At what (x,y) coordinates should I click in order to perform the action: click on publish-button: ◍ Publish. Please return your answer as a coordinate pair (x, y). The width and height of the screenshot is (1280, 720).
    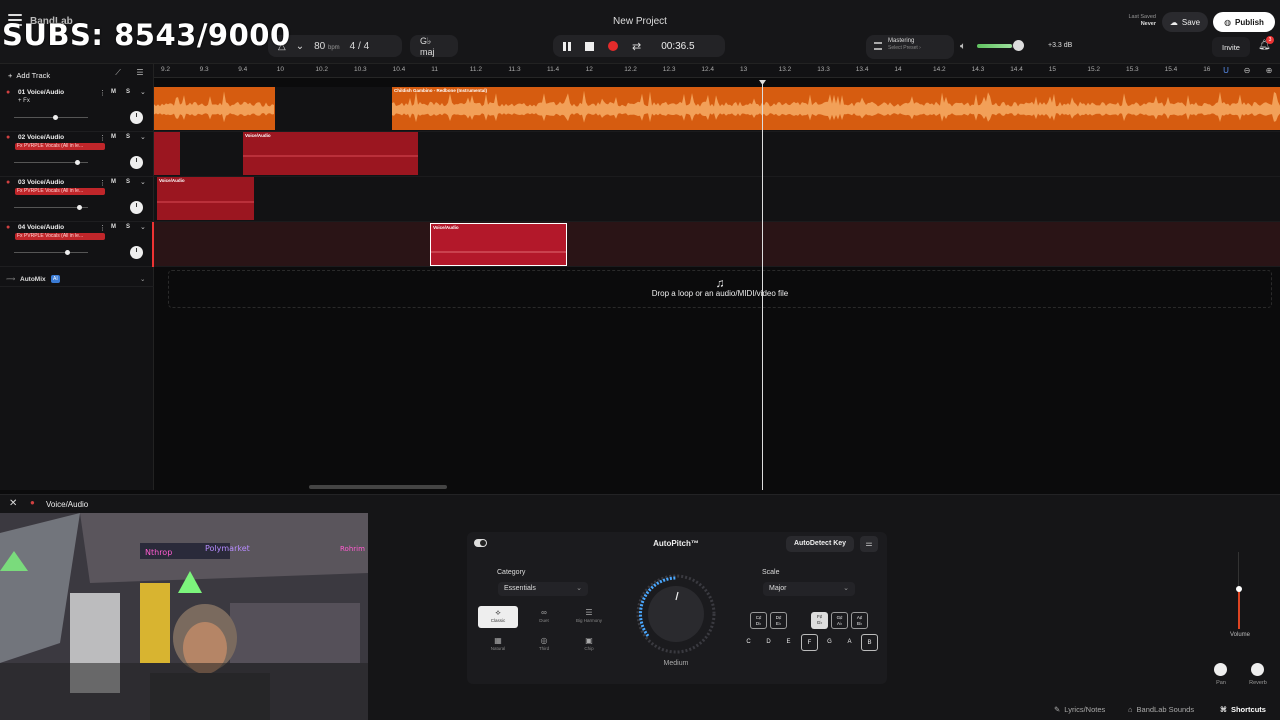
    Looking at the image, I should click on (1244, 22).